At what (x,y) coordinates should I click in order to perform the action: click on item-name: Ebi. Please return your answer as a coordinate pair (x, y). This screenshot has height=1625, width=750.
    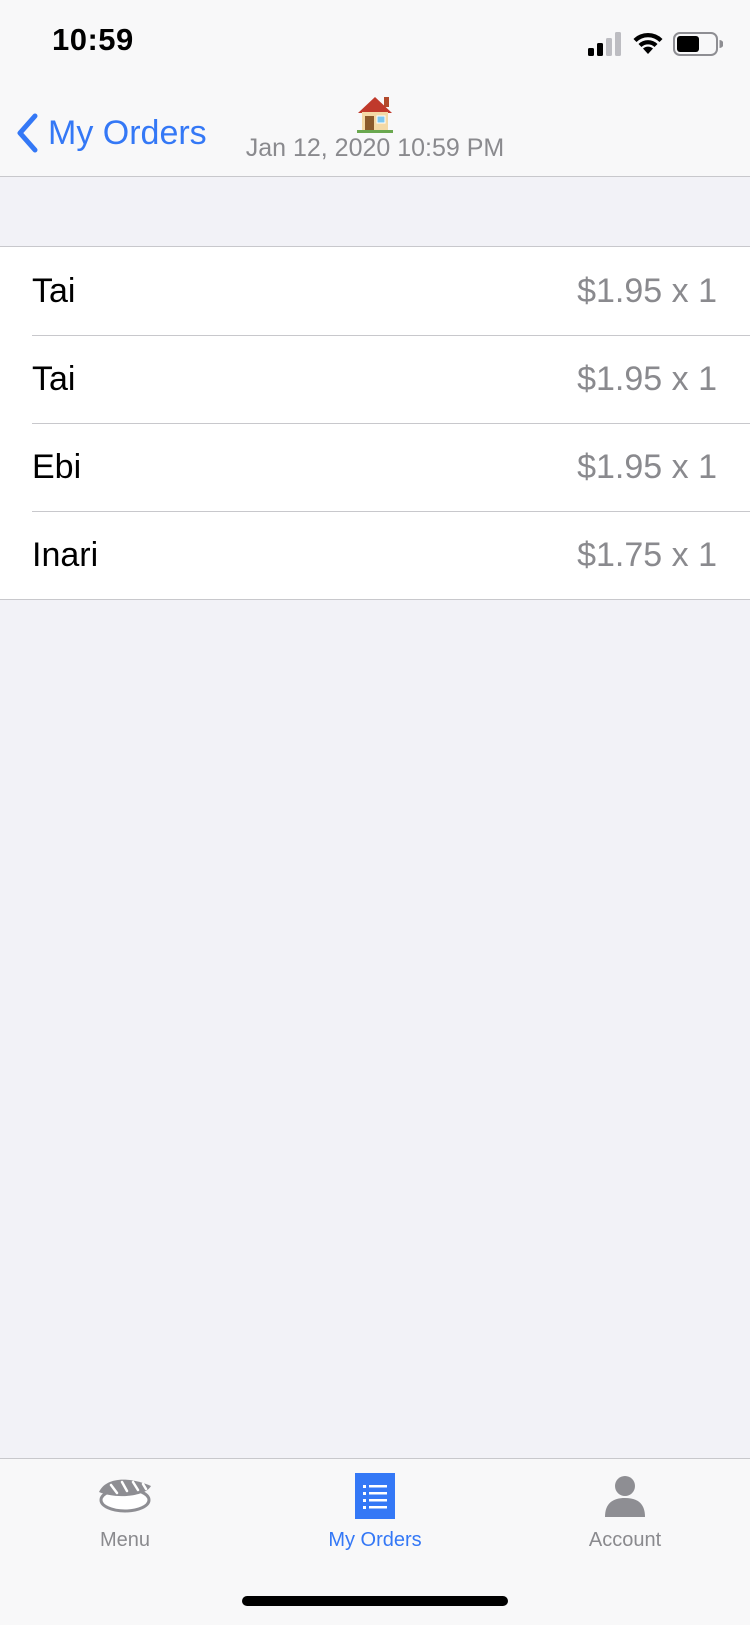
    Looking at the image, I should click on (57, 467).